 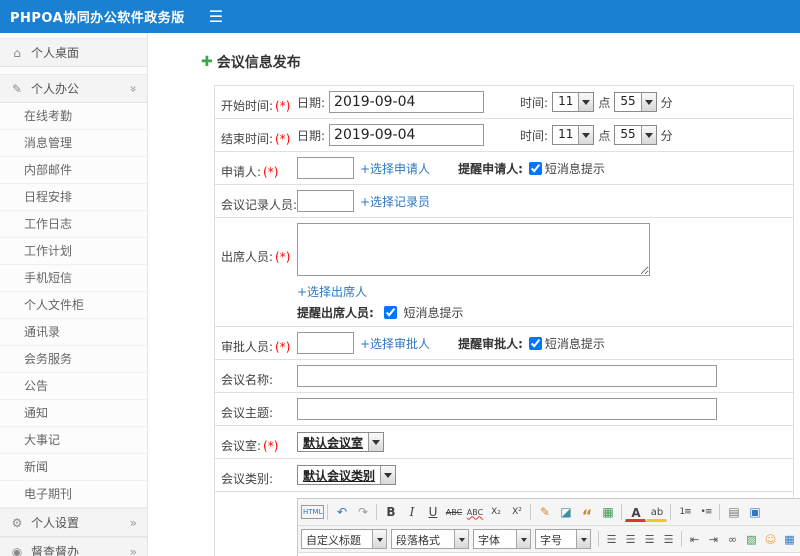 What do you see at coordinates (407, 102) in the screenshot?
I see `start-date-input` at bounding box center [407, 102].